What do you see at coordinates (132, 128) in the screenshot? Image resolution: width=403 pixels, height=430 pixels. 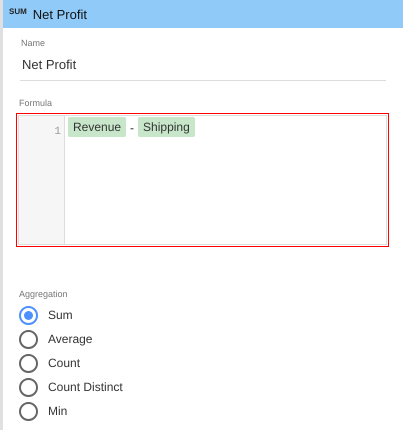 I see `operator: -` at bounding box center [132, 128].